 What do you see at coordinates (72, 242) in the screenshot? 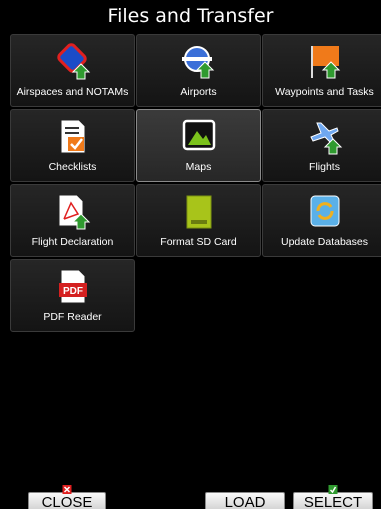
I see `tile-label: Flight Declaration` at bounding box center [72, 242].